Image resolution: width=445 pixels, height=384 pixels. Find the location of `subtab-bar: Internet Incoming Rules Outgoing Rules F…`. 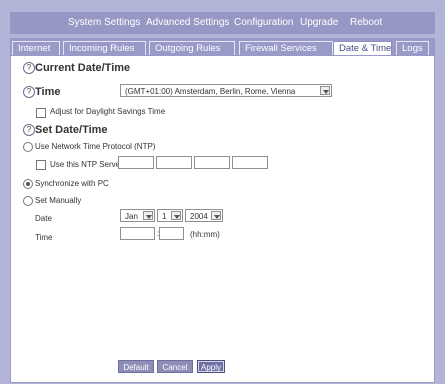

subtab-bar: Internet Incoming Rules Outgoing Rules F… is located at coordinates (222, 46).